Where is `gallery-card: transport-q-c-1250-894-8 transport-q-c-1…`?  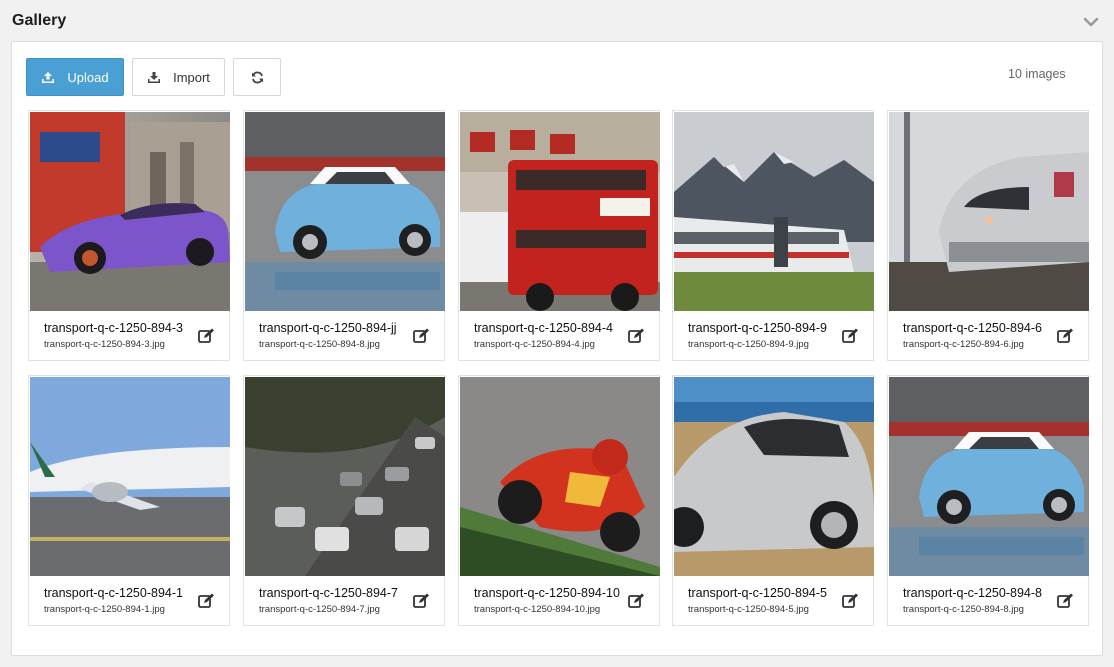 gallery-card: transport-q-c-1250-894-8 transport-q-c-1… is located at coordinates (988, 500).